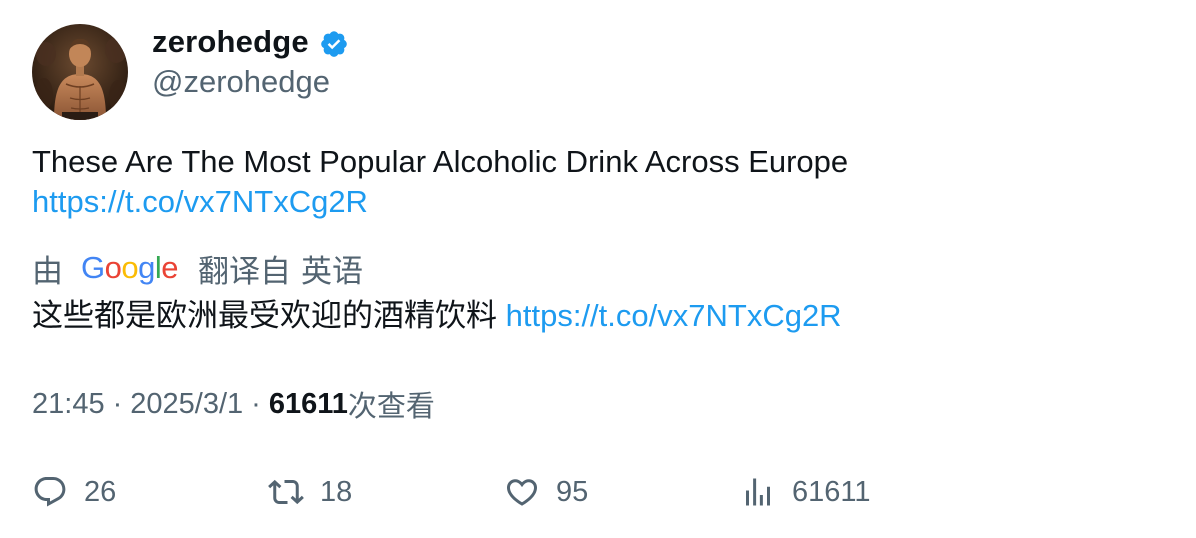 This screenshot has width=1196, height=538. I want to click on translated-by-label: 由, so click(47, 271).